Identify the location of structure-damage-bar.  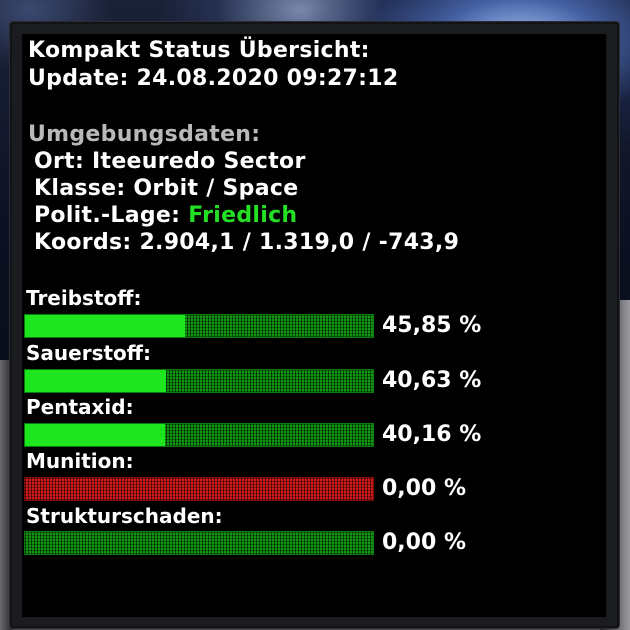
(199, 543).